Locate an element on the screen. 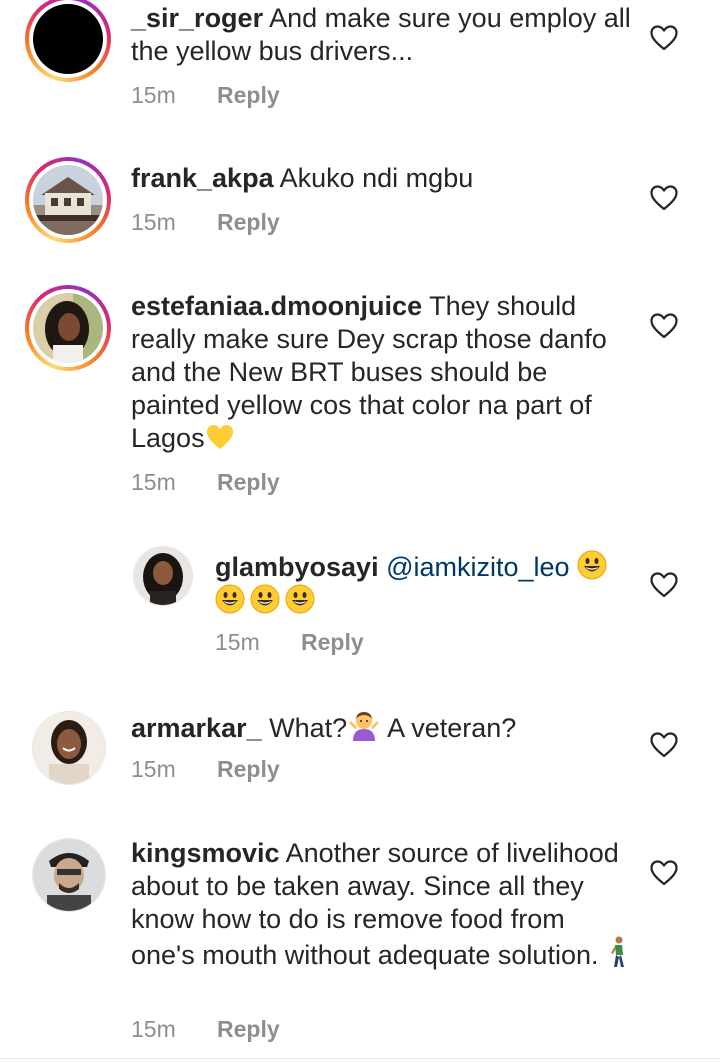  comment-username: _sir_roger is located at coordinates (197, 18).